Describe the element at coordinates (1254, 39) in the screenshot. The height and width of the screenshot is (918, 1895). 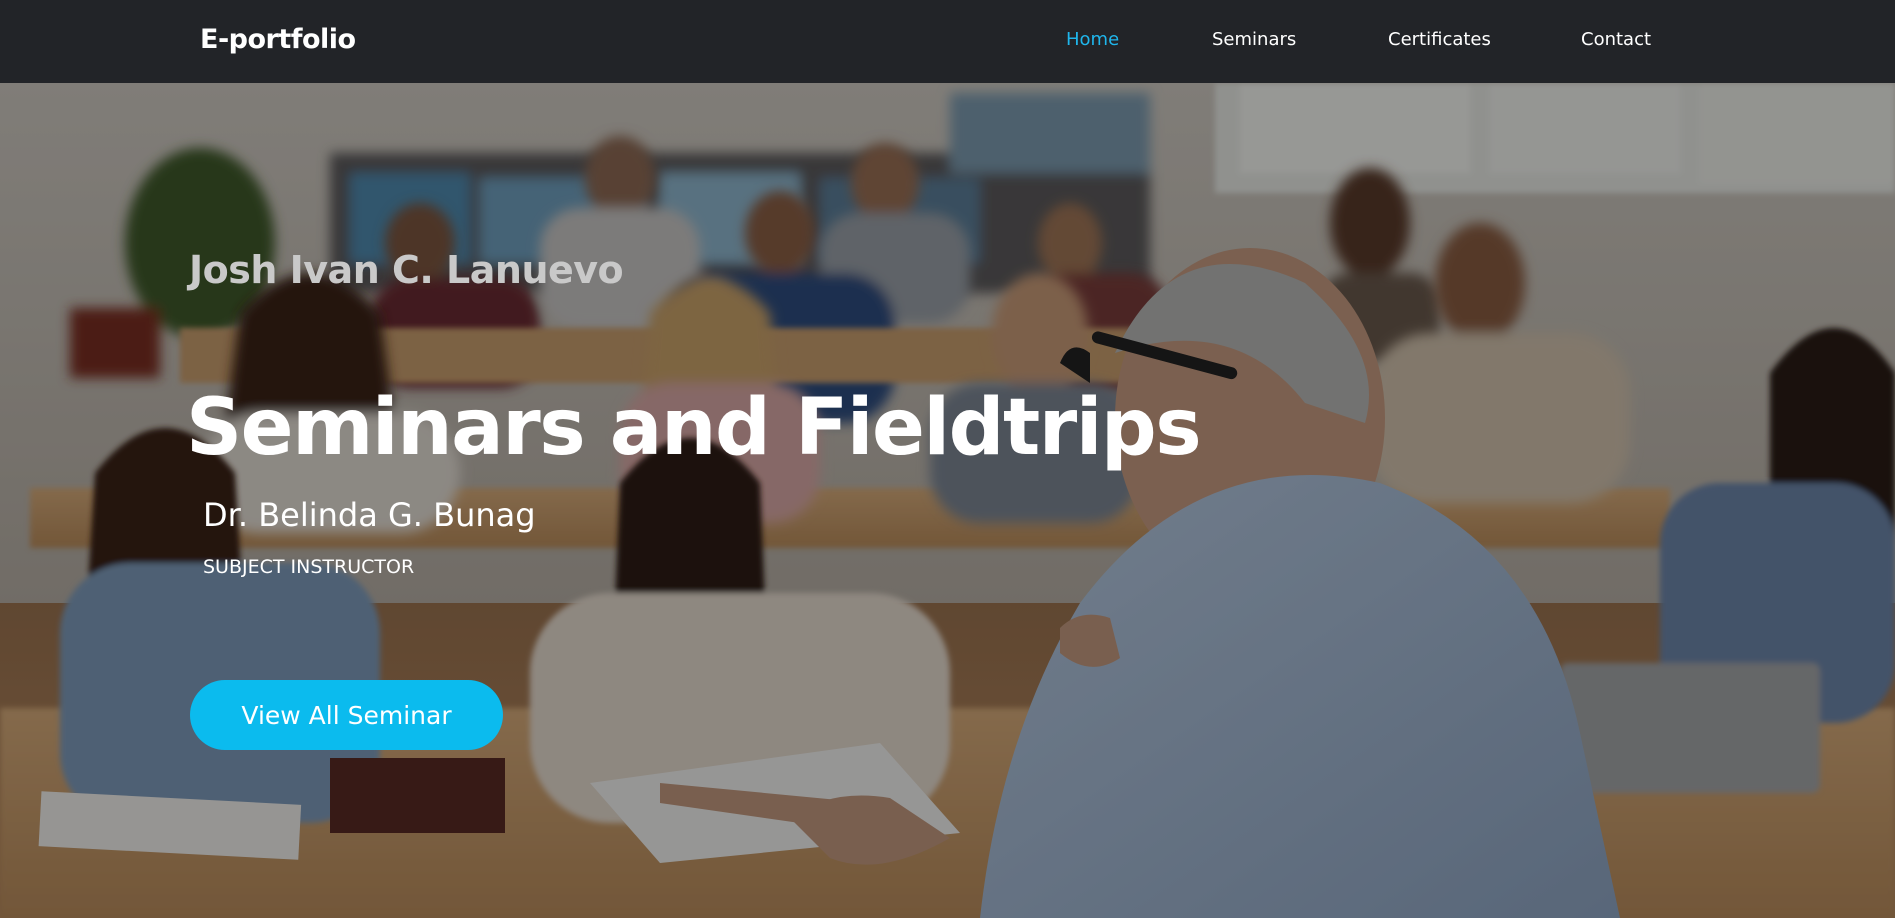
I see `nav-seminars-link: Seminars` at that location.